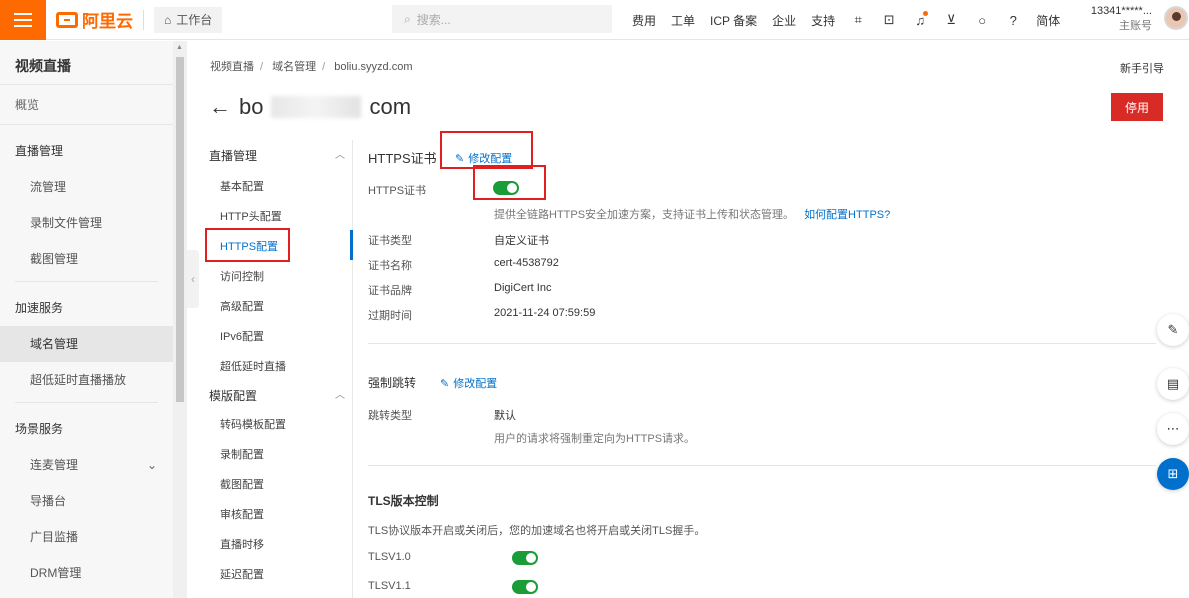  I want to click on subnav-group-label: 模版配置, so click(233, 396).